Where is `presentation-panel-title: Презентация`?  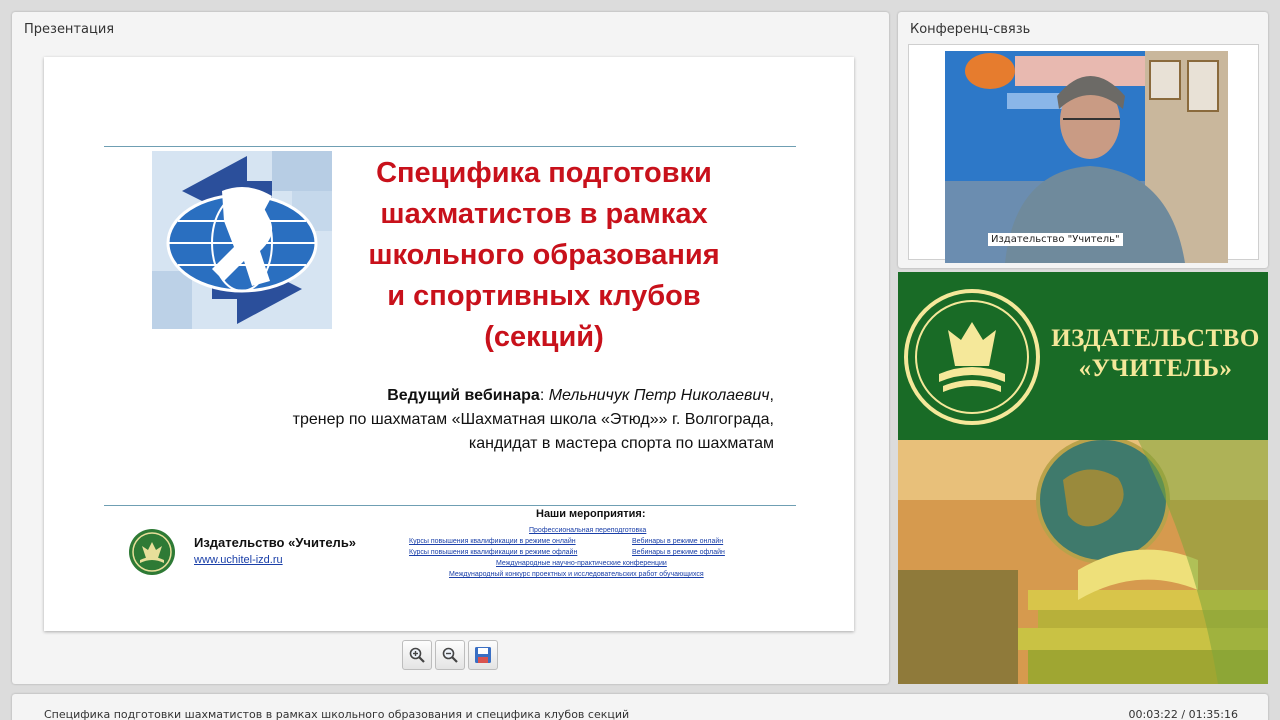
presentation-panel-title: Презентация is located at coordinates (69, 29).